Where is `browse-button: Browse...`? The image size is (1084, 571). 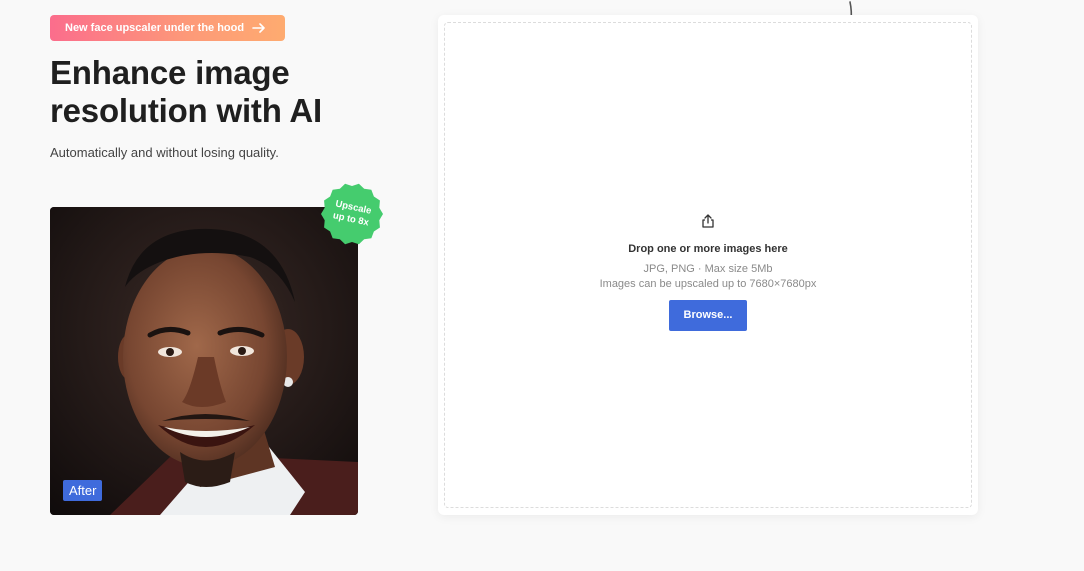 browse-button: Browse... is located at coordinates (708, 315).